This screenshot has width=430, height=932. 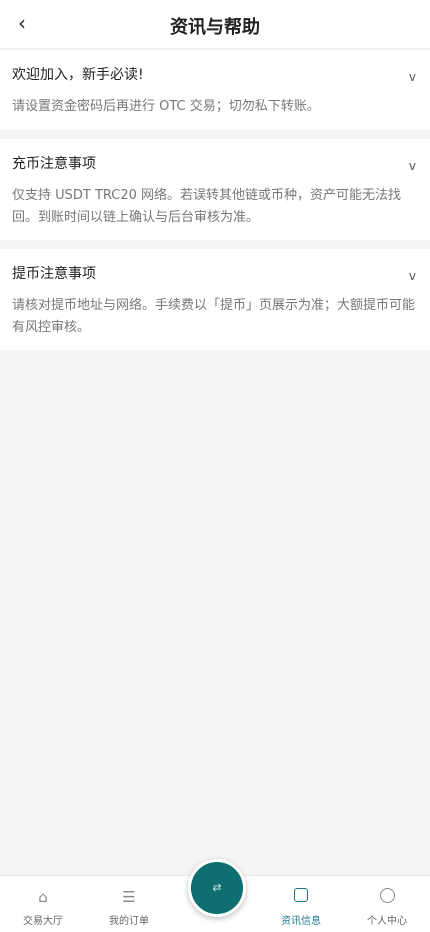 I want to click on page-title: 资讯与帮助, so click(x=215, y=27).